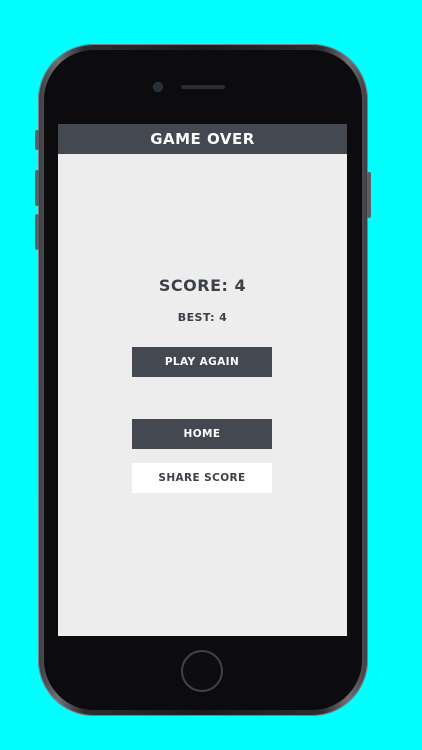 This screenshot has height=750, width=422. I want to click on share-score-button: SHARE SCORE, so click(202, 478).